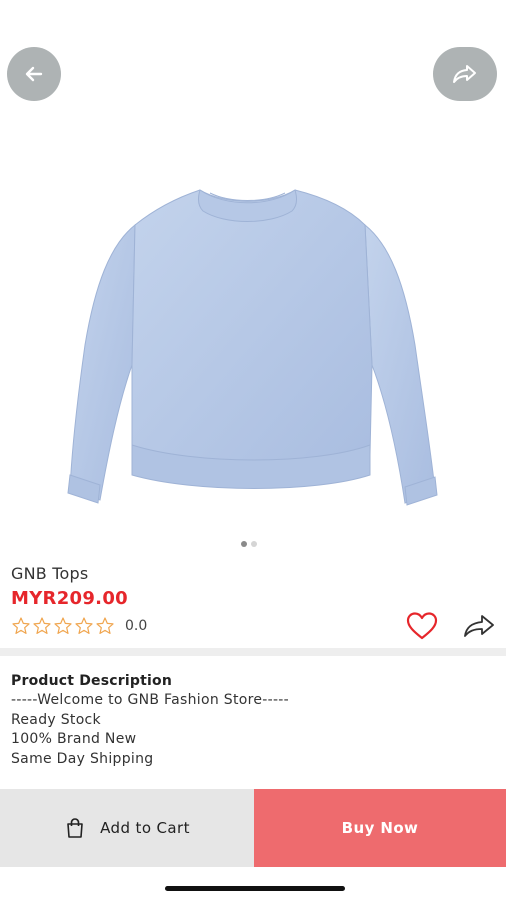 Image resolution: width=506 pixels, height=900 pixels. What do you see at coordinates (253, 602) in the screenshot?
I see `product-info: GNB Tops MYR209.00 0.0` at bounding box center [253, 602].